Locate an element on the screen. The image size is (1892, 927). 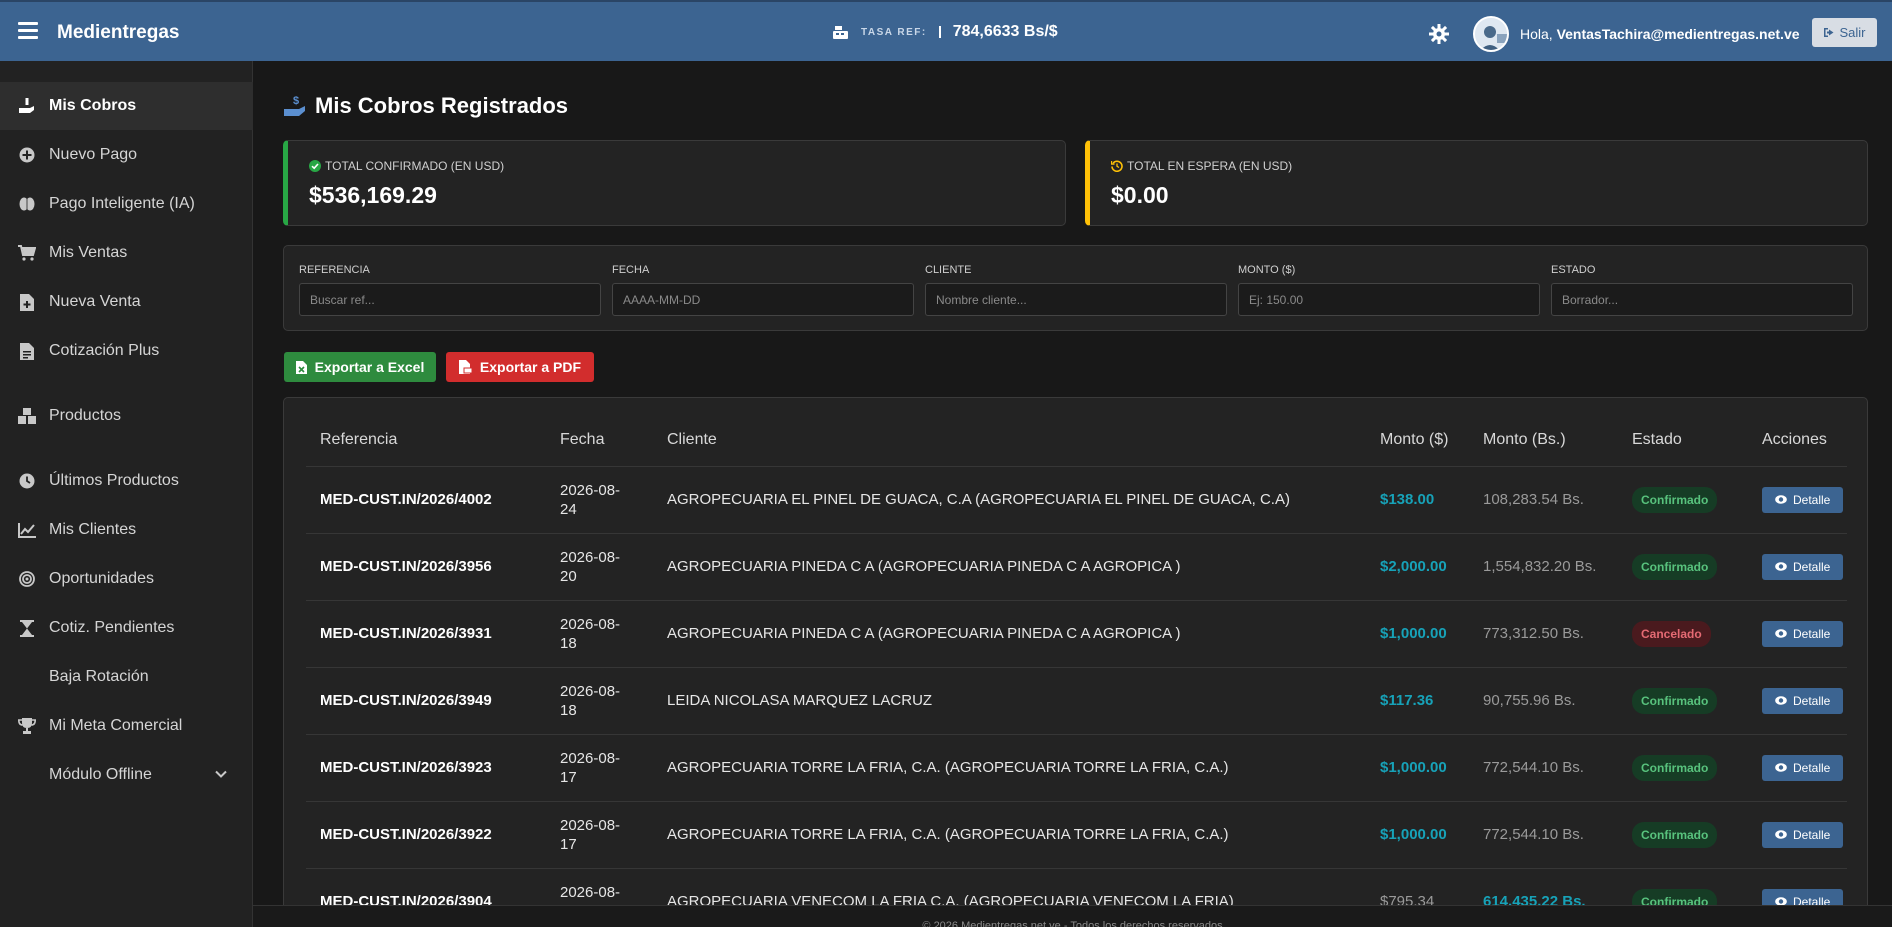
export-excel-button: Exportar a Excel is located at coordinates (360, 367).